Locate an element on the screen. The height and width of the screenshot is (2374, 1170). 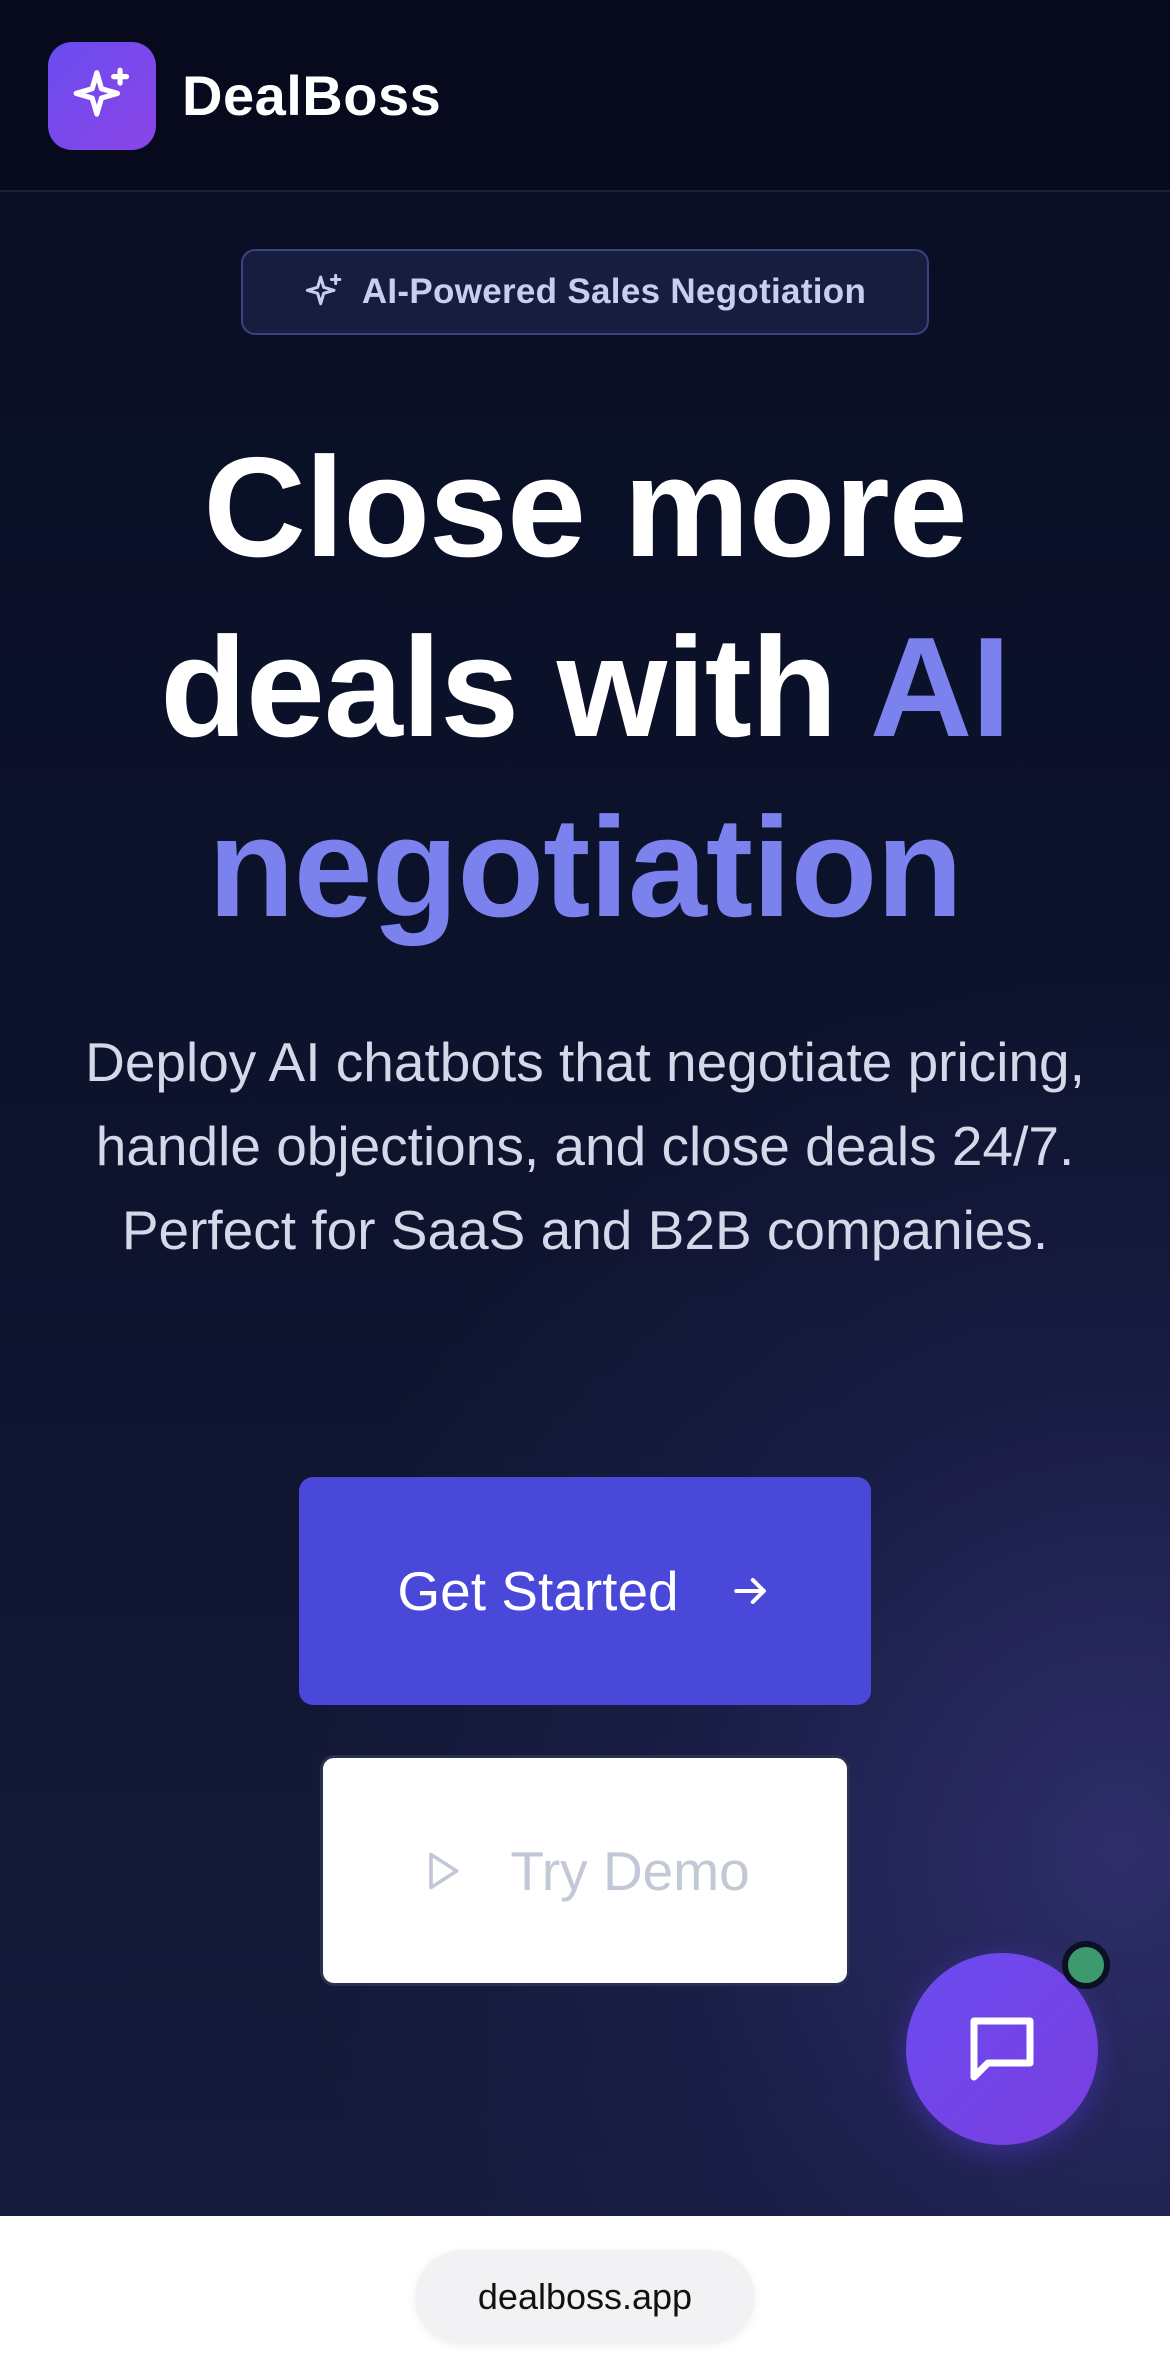
headline-line-2: deals with is located at coordinates (498, 687).